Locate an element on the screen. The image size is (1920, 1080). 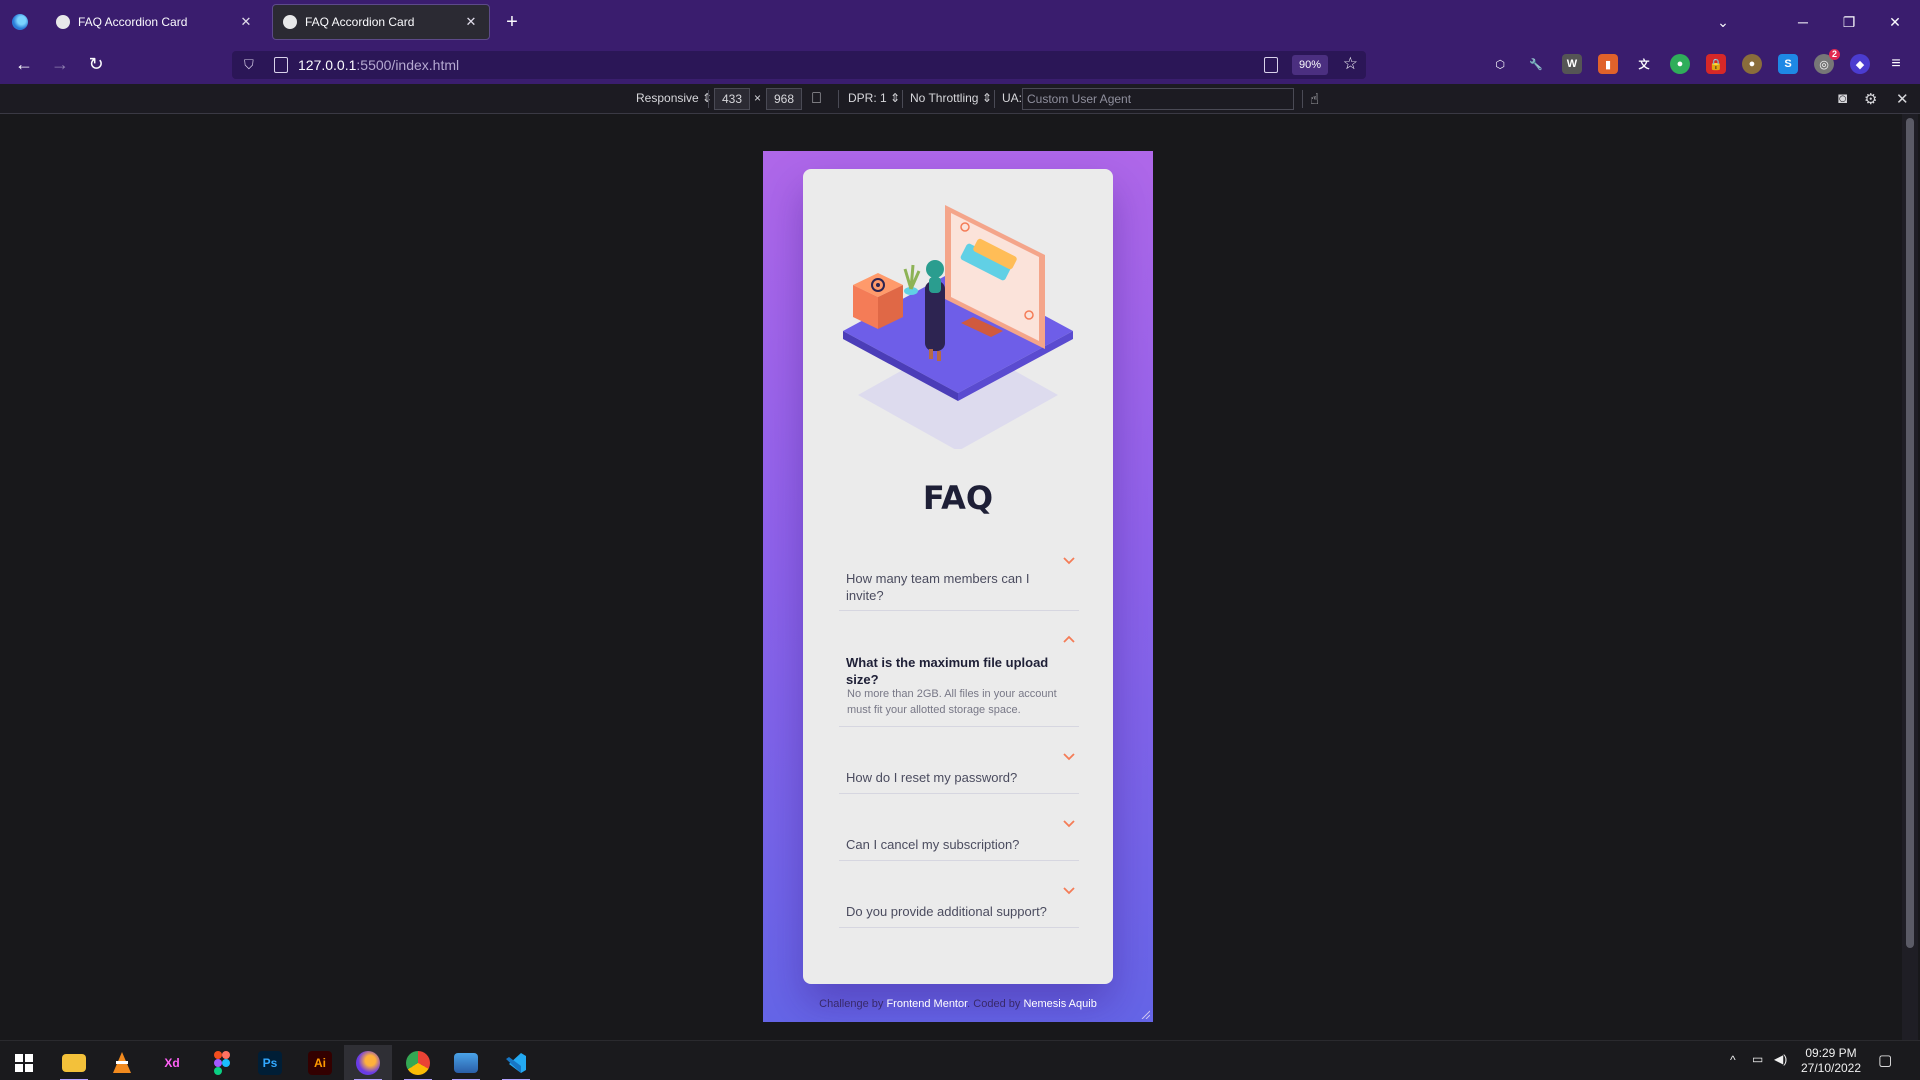
restore-icon: ❐ is located at coordinates (1849, 22).